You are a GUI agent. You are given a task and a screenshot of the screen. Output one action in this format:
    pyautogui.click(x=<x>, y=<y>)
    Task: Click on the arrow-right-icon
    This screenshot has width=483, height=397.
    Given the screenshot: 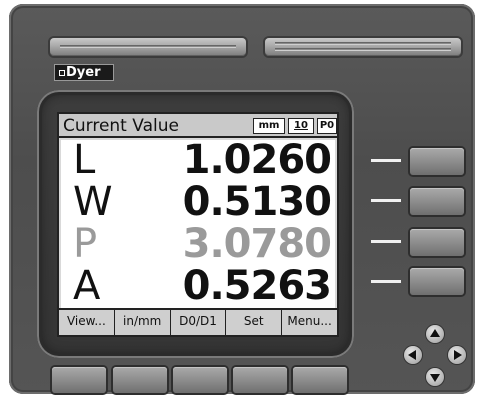 What is the action you would take?
    pyautogui.click(x=457, y=355)
    